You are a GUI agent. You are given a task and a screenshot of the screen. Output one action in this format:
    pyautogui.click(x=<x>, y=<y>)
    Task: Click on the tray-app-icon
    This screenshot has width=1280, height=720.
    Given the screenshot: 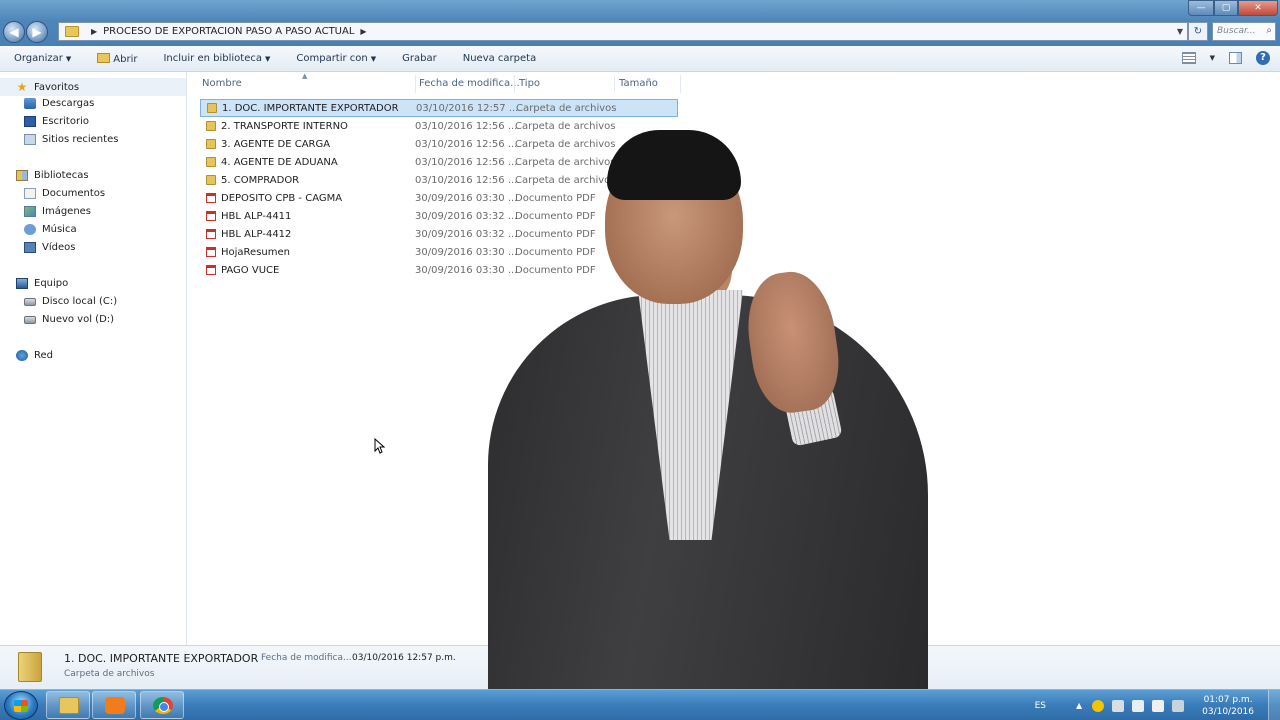 What is the action you would take?
    pyautogui.click(x=1118, y=705)
    